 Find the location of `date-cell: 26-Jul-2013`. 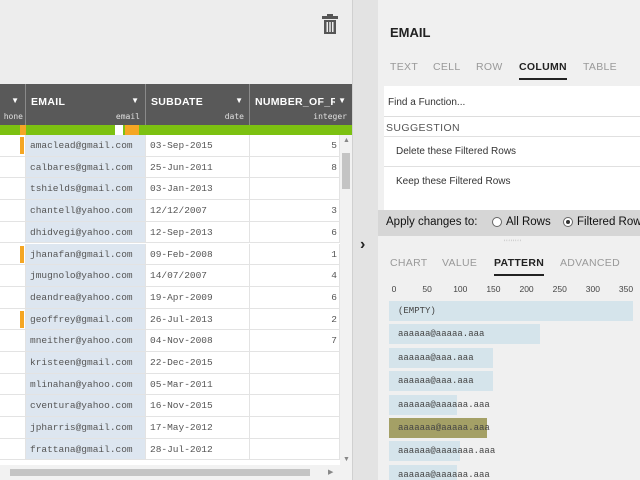

date-cell: 26-Jul-2013 is located at coordinates (198, 319).